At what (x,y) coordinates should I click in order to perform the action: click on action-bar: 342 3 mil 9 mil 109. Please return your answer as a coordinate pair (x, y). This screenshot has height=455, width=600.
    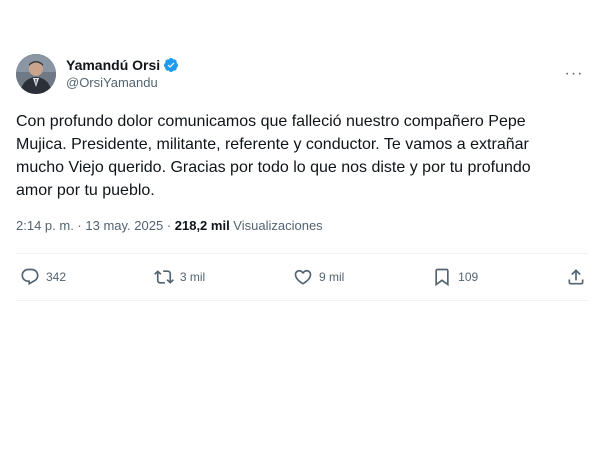
    Looking at the image, I should click on (302, 277).